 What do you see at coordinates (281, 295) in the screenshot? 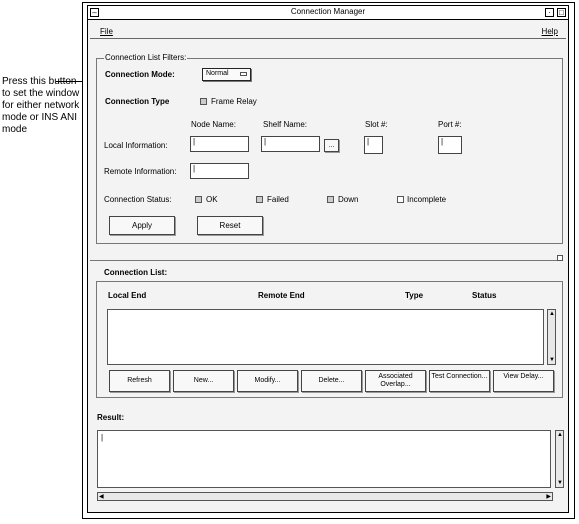
I see `column-header-remote-end: Remote End` at bounding box center [281, 295].